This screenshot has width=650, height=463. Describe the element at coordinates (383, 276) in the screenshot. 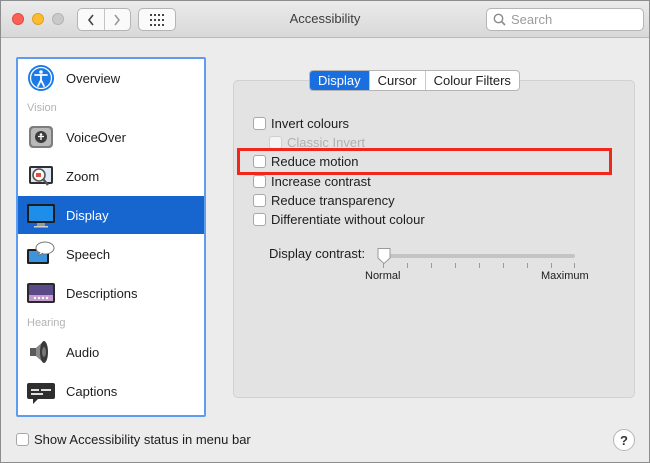

I see `slider-min-label: Normal` at that location.